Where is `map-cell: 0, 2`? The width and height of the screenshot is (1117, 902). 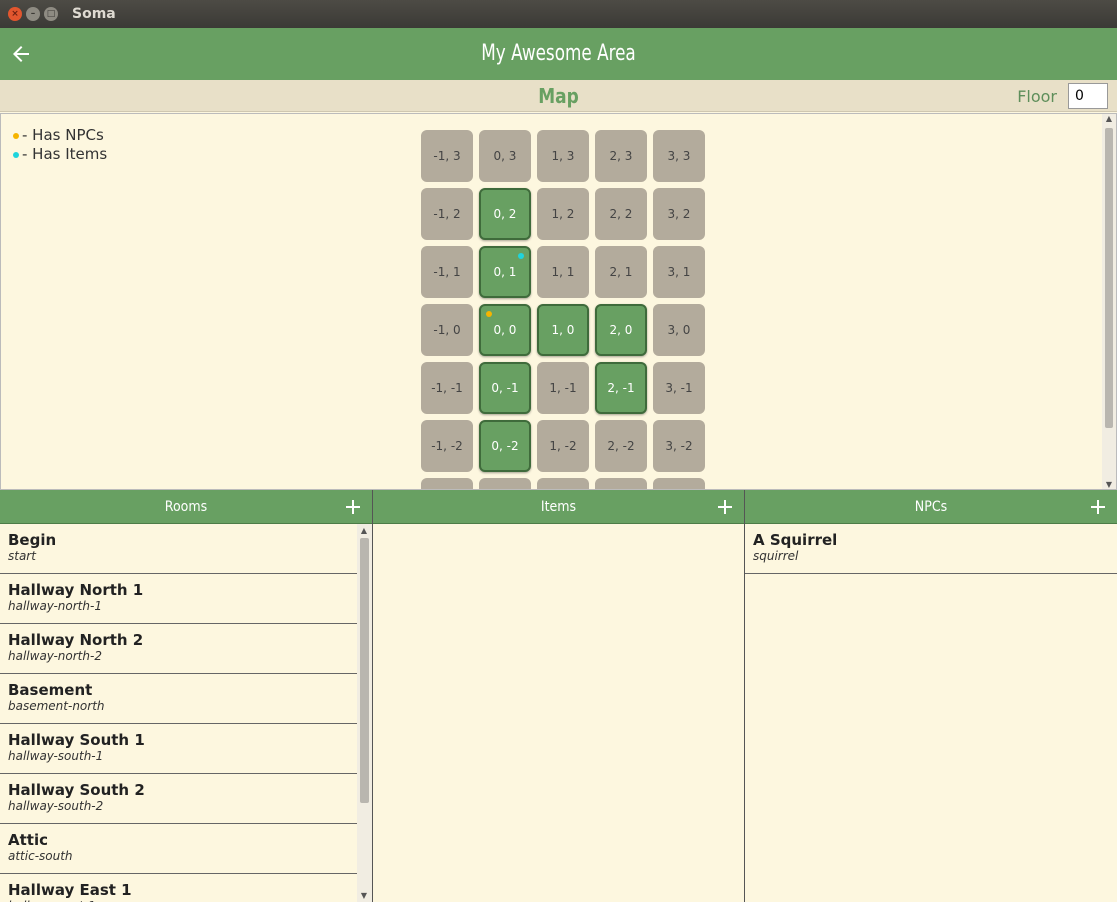
map-cell: 0, 2 is located at coordinates (505, 214).